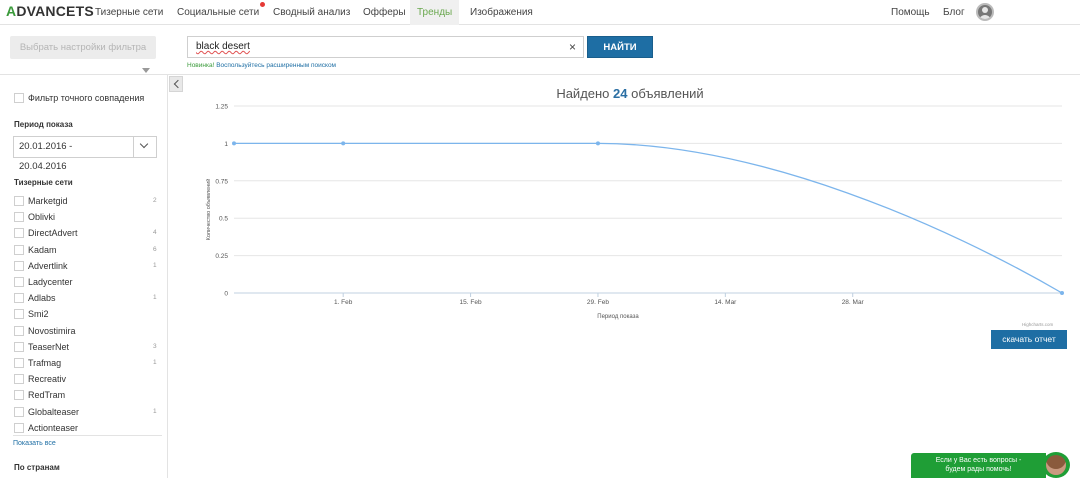 Image resolution: width=1080 pixels, height=478 pixels. Describe the element at coordinates (276, 65) in the screenshot. I see `advanced-search-link: Воспользуйтесь расширенным поиском` at that location.